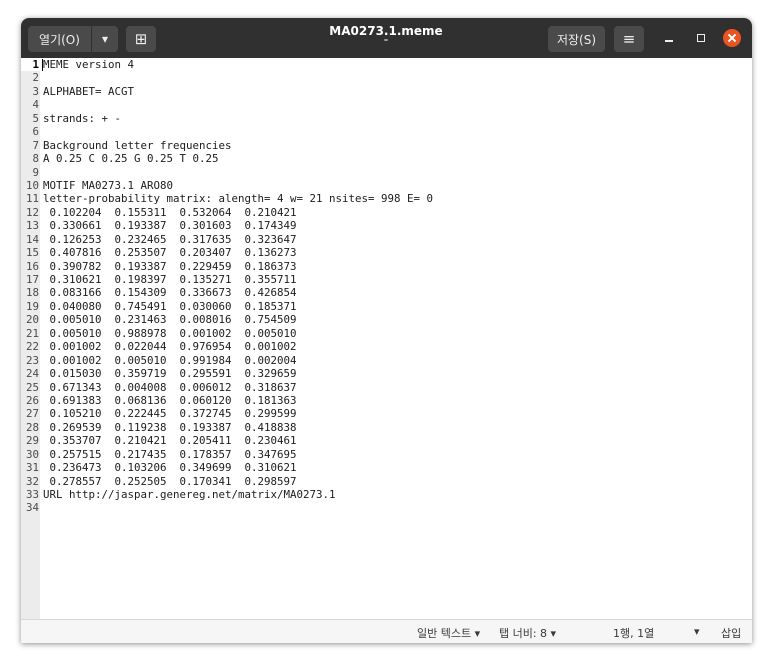  Describe the element at coordinates (386, 306) in the screenshot. I see `editor-line: 19 0.040080 0.745491 0.030060 0.185371` at that location.